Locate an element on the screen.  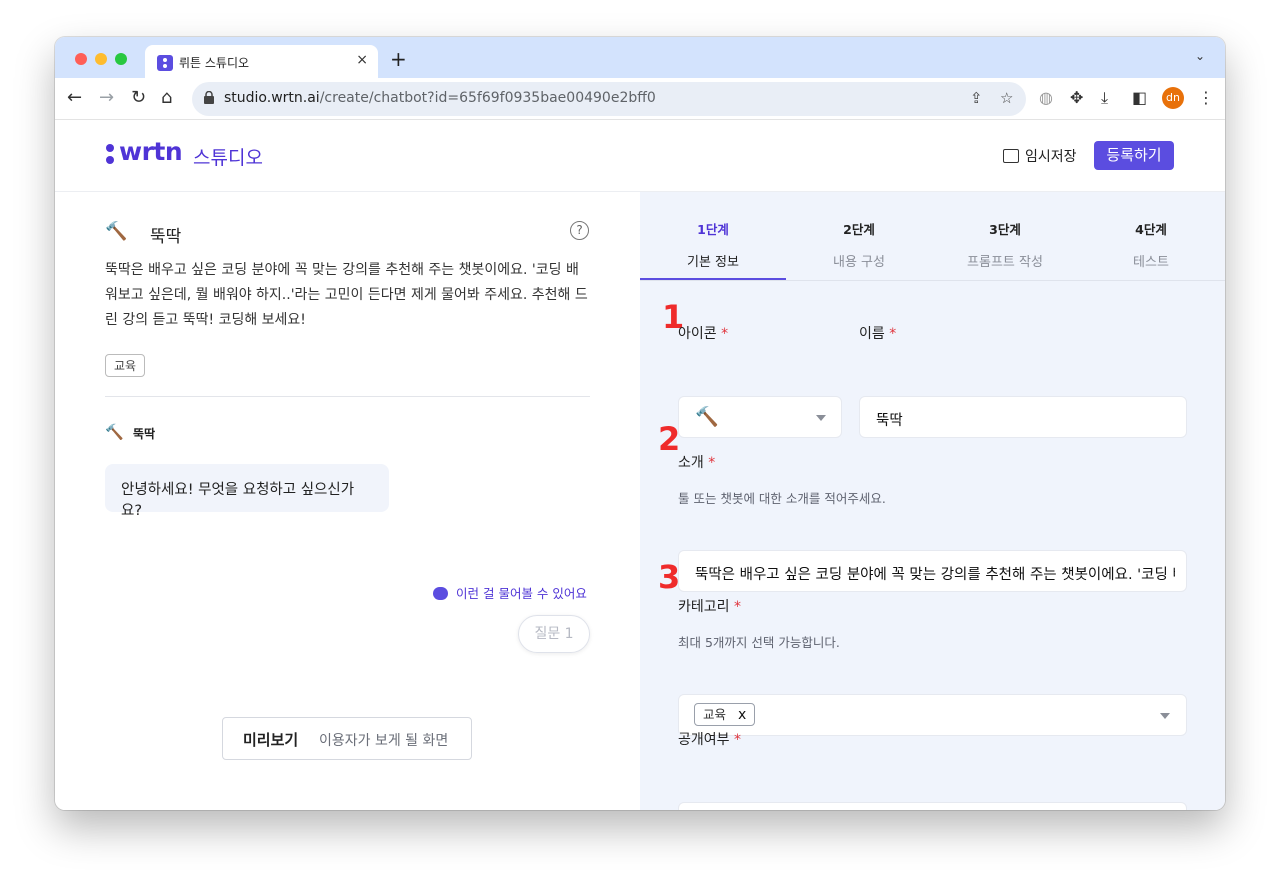
step-label: 기본 정보 is located at coordinates (713, 262).